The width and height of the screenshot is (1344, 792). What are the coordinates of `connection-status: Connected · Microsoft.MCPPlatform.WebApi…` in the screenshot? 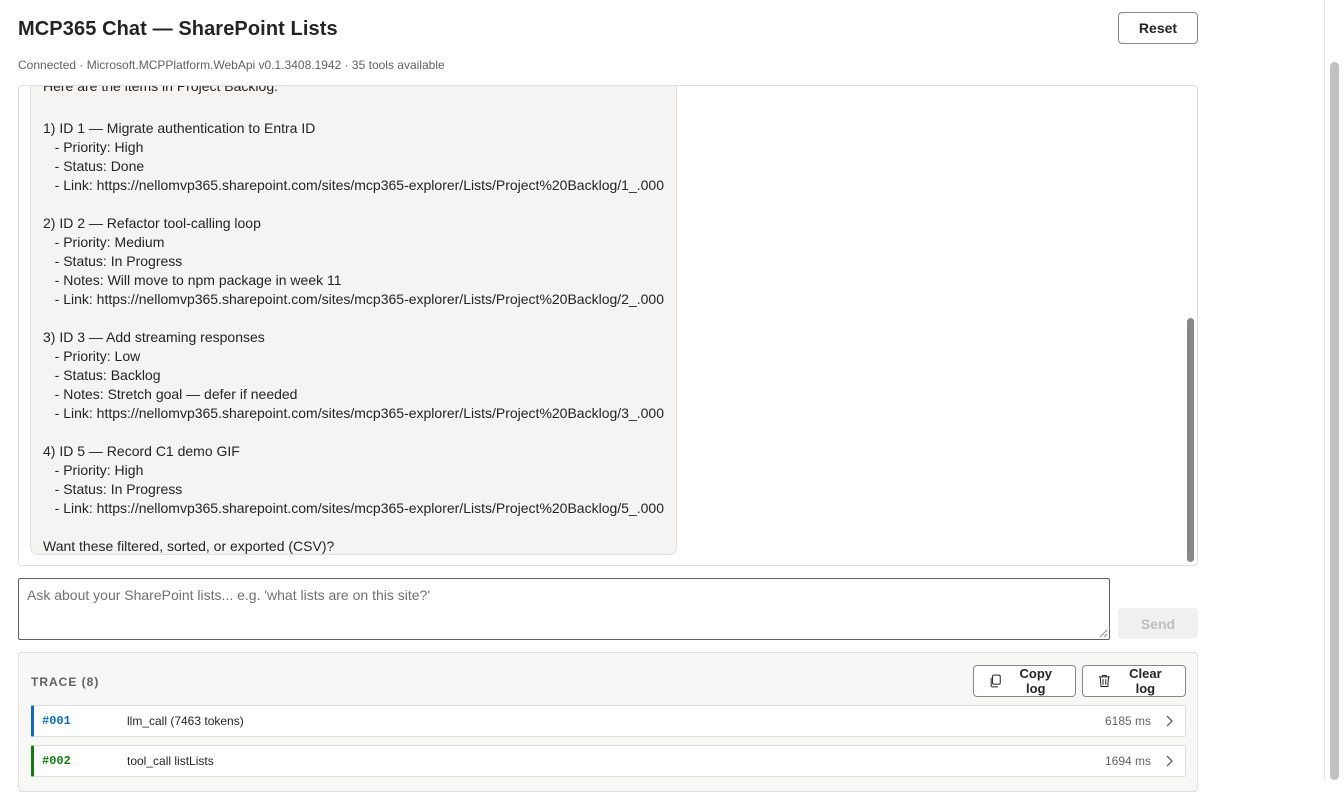 It's located at (231, 65).